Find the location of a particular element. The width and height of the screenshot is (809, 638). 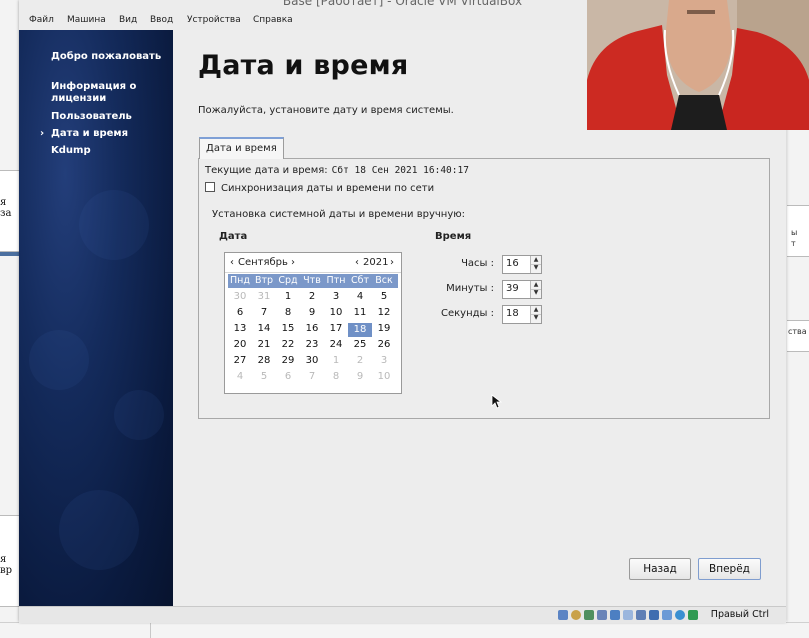

calendar-day: 25 is located at coordinates (360, 344).